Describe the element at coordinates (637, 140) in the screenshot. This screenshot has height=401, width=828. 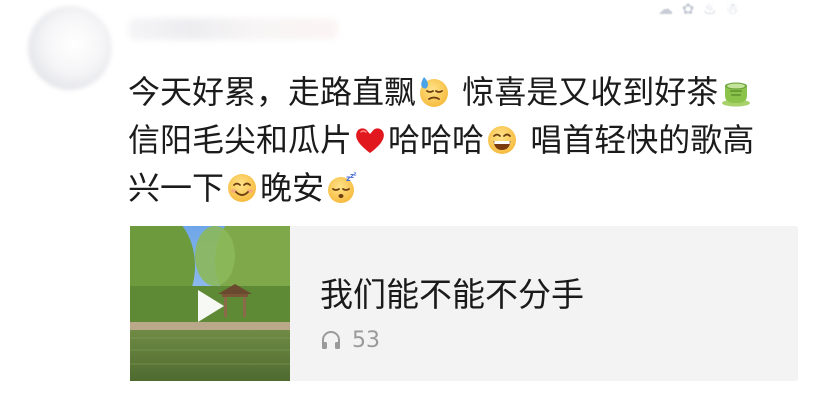
I see `post-text-segment: 唱首轻快的歌高` at that location.